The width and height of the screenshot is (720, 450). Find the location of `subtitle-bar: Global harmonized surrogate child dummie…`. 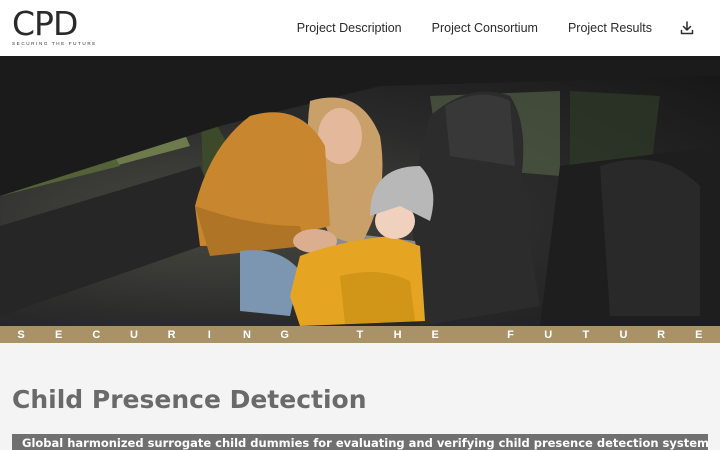

subtitle-bar: Global harmonized surrogate child dummie… is located at coordinates (360, 442).